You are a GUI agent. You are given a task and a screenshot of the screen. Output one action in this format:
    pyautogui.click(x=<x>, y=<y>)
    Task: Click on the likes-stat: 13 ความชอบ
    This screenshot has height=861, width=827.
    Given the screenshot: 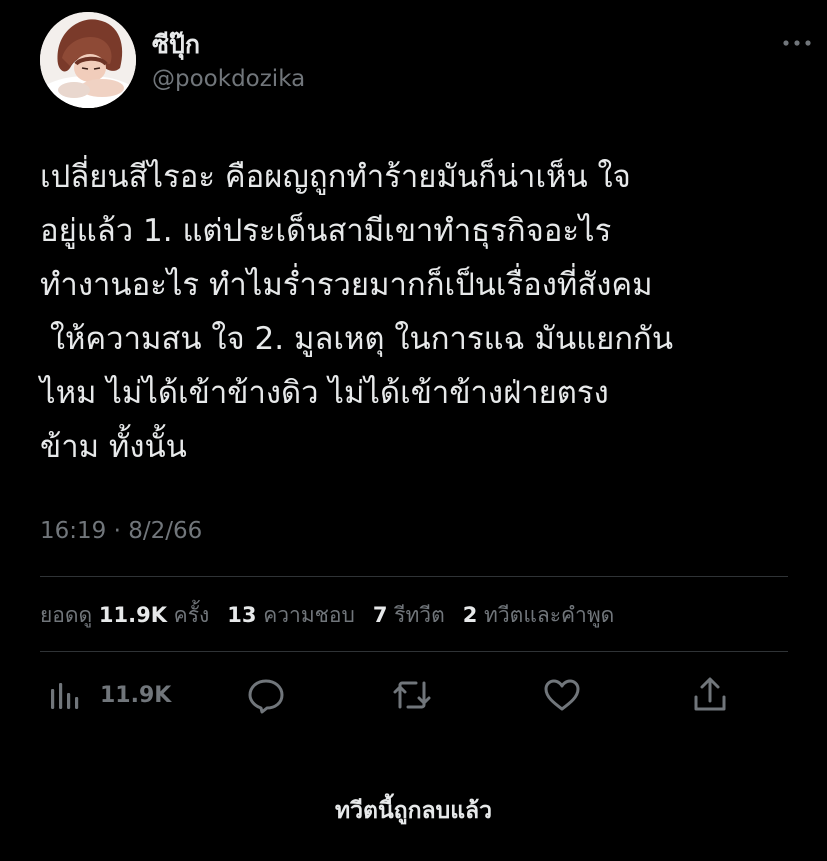 What is the action you would take?
    pyautogui.click(x=291, y=615)
    